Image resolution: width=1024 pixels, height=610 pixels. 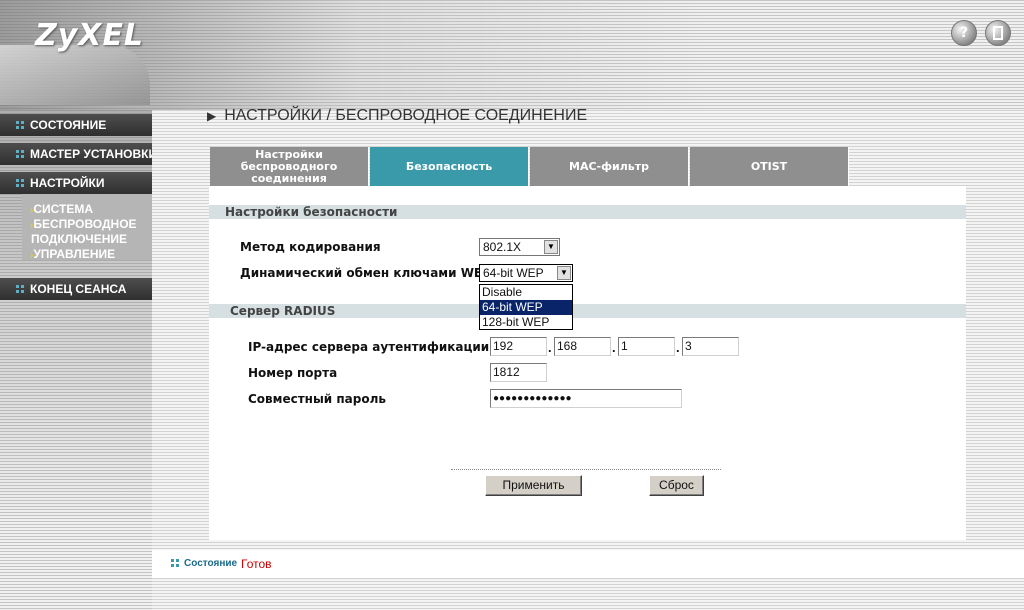 I want to click on sidebar-item-label: НАСТРОЙКИ, so click(x=67, y=183).